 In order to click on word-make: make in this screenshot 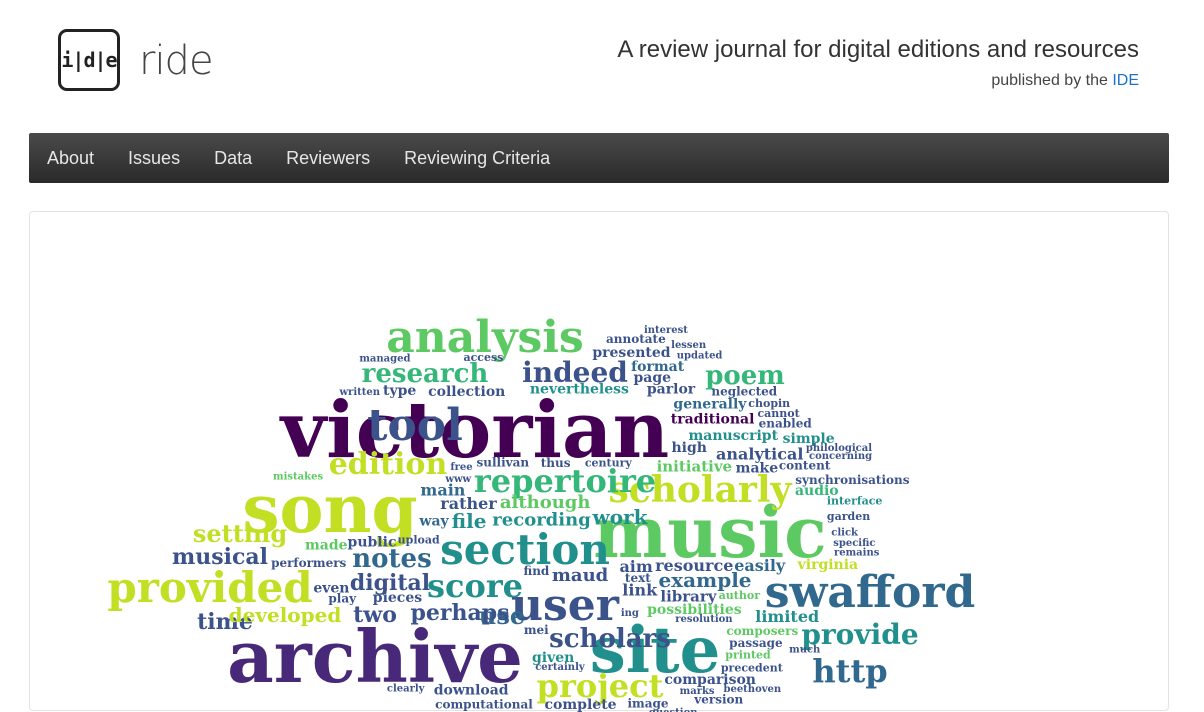, I will do `click(757, 469)`.